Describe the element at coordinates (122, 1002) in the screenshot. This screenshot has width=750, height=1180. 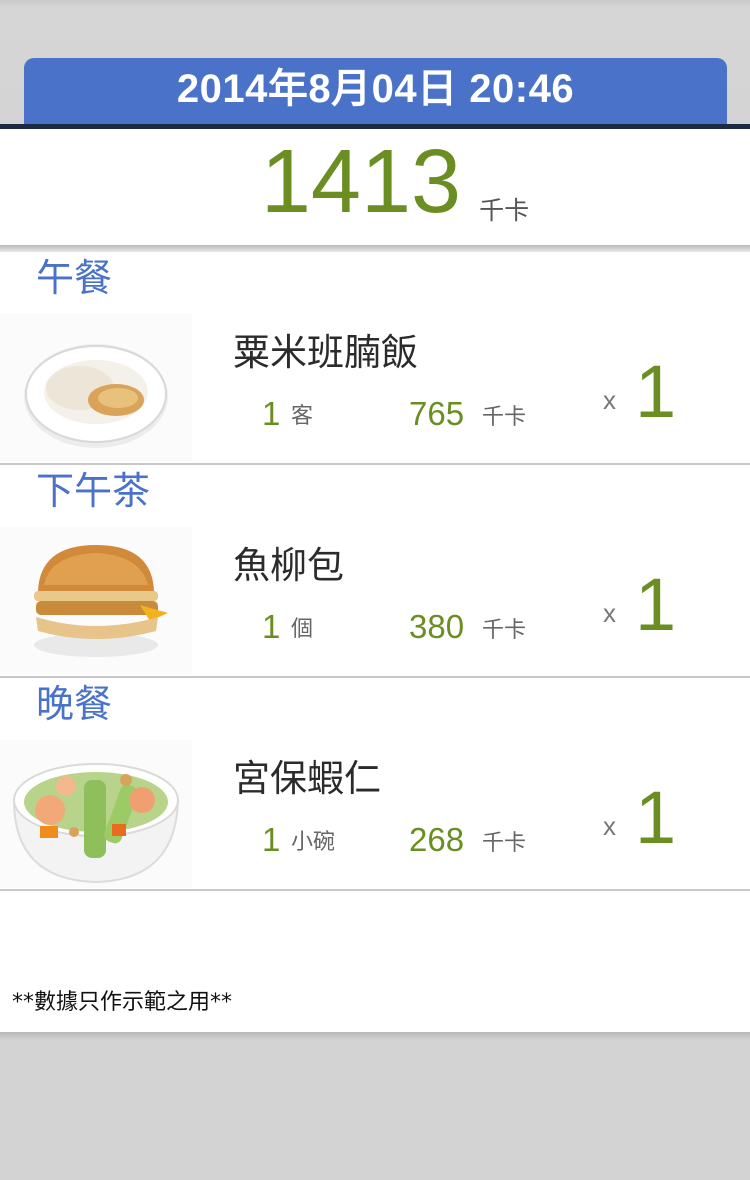
I see `disclaimer-text: **數據只作示範之用**` at that location.